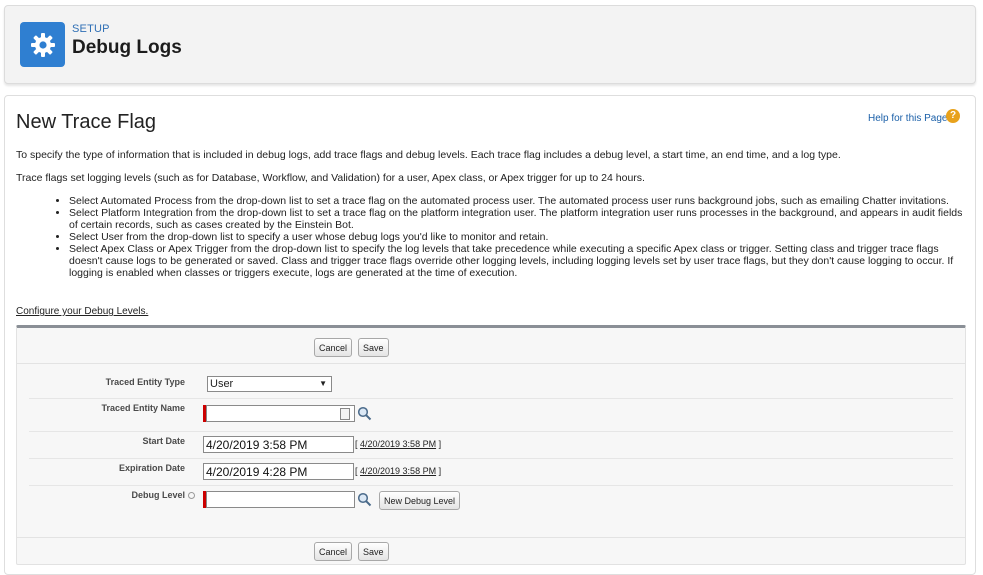  What do you see at coordinates (163, 441) in the screenshot?
I see `start-date-label: Start Date` at bounding box center [163, 441].